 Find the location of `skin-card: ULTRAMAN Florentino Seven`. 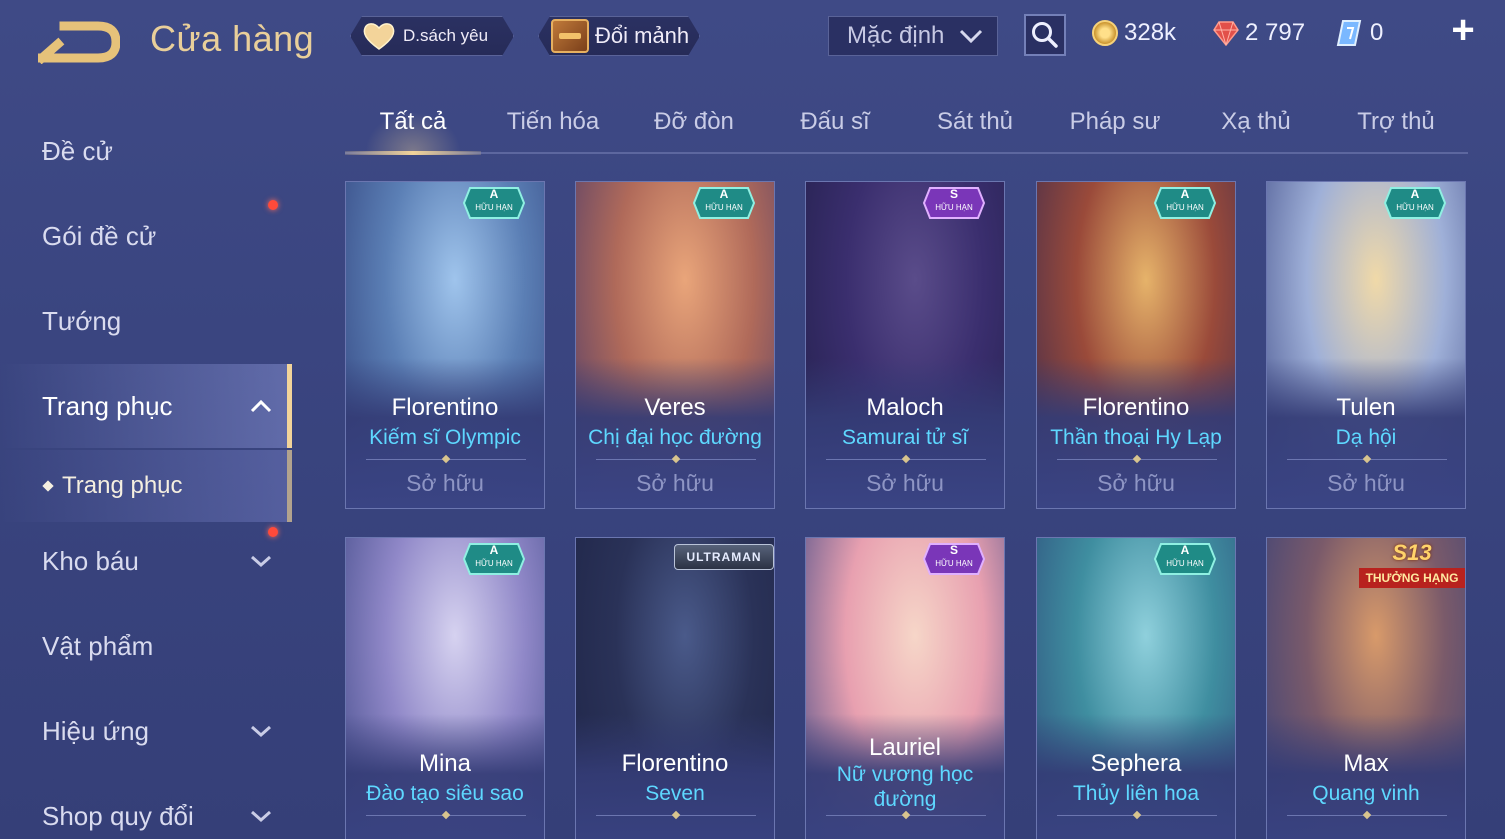

skin-card: ULTRAMAN Florentino Seven is located at coordinates (675, 688).